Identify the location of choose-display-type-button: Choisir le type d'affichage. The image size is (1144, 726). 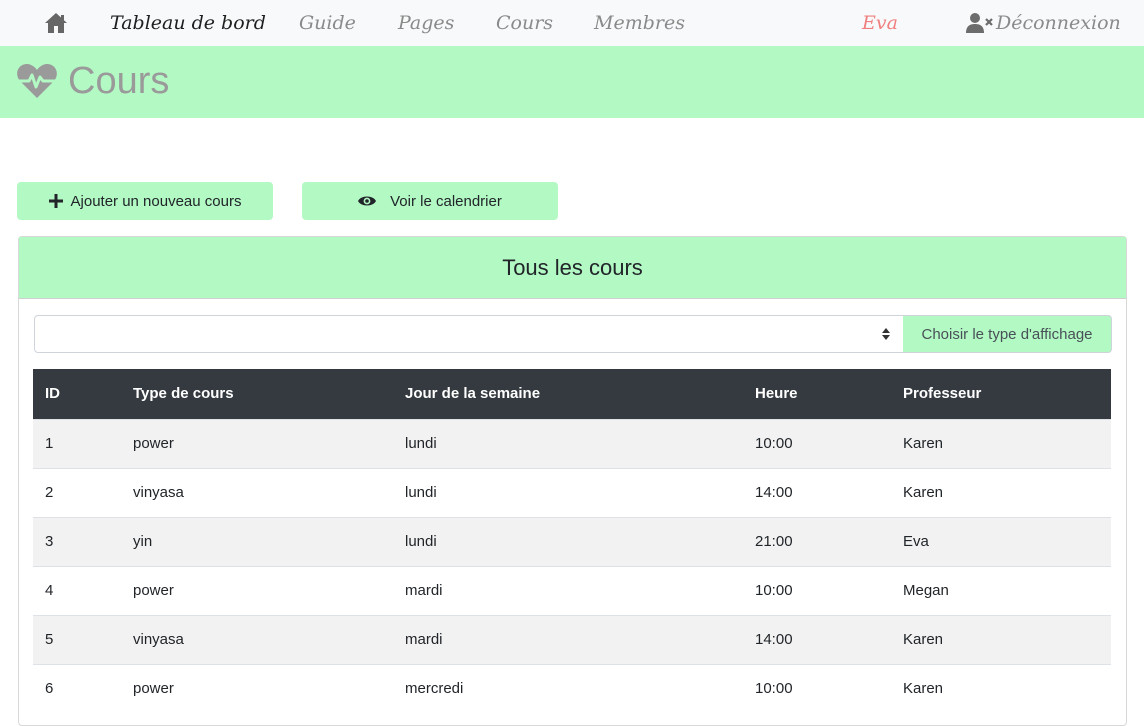
(1007, 334).